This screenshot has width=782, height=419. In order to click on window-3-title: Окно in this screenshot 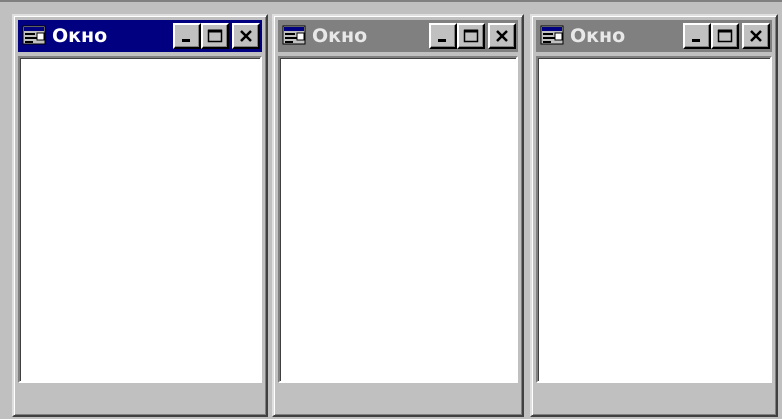, I will do `click(598, 36)`.